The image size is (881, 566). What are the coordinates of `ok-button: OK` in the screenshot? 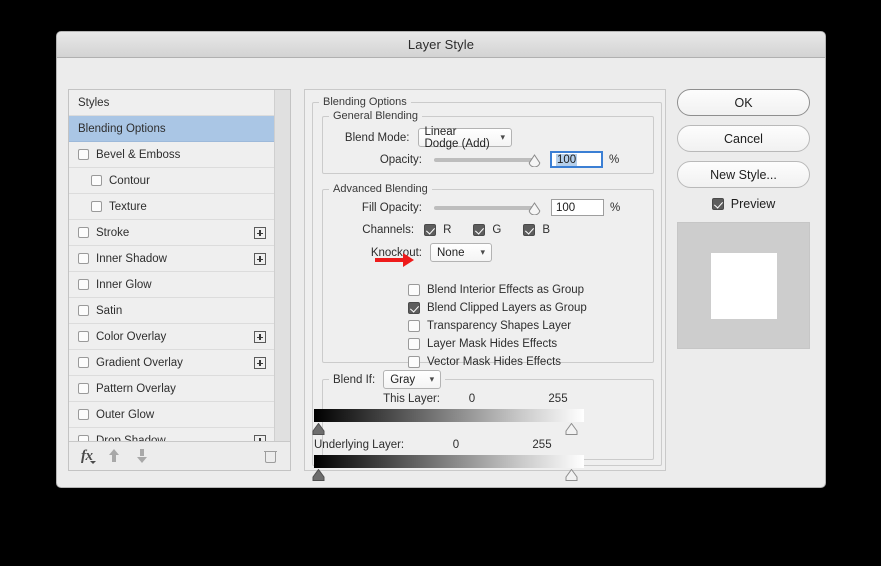 It's located at (743, 102).